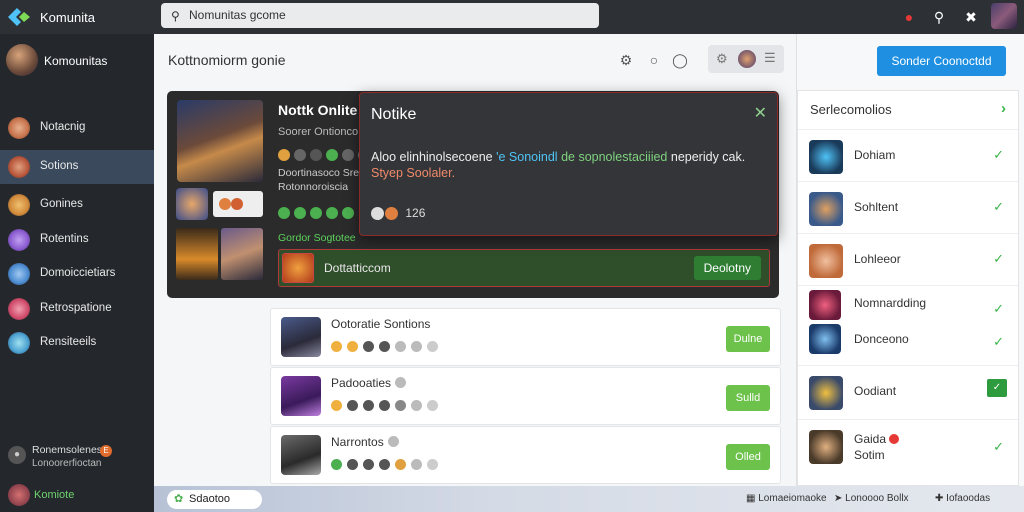 The image size is (1024, 512). I want to click on sidebar-item-2: Gonines, so click(77, 205).